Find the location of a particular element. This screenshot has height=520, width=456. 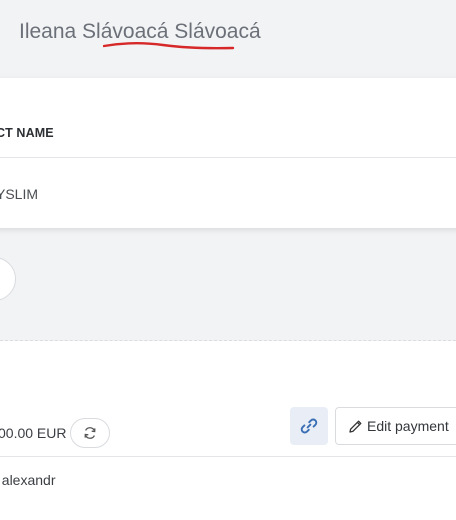

pencil-icon is located at coordinates (355, 426).